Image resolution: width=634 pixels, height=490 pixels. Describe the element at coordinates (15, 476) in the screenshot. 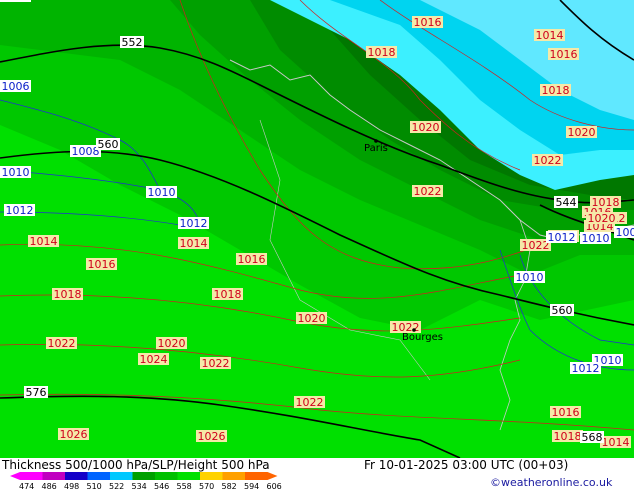

I see `legend-arrow-left` at that location.